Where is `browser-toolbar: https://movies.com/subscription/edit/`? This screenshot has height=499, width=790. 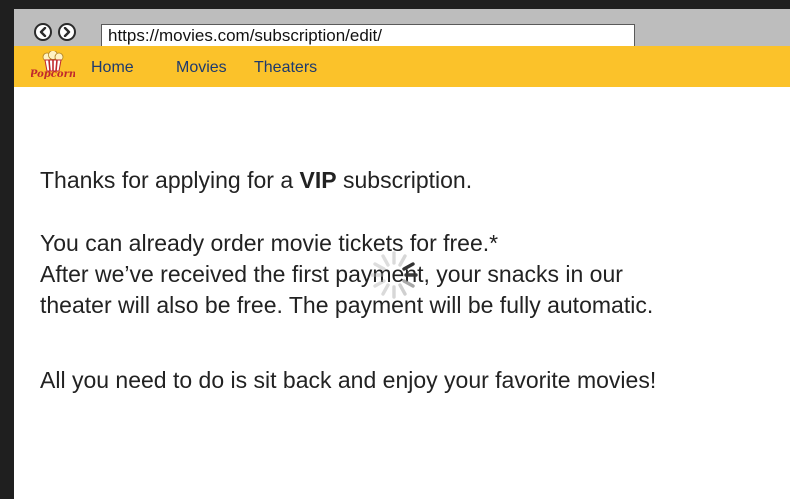 browser-toolbar: https://movies.com/subscription/edit/ is located at coordinates (402, 28).